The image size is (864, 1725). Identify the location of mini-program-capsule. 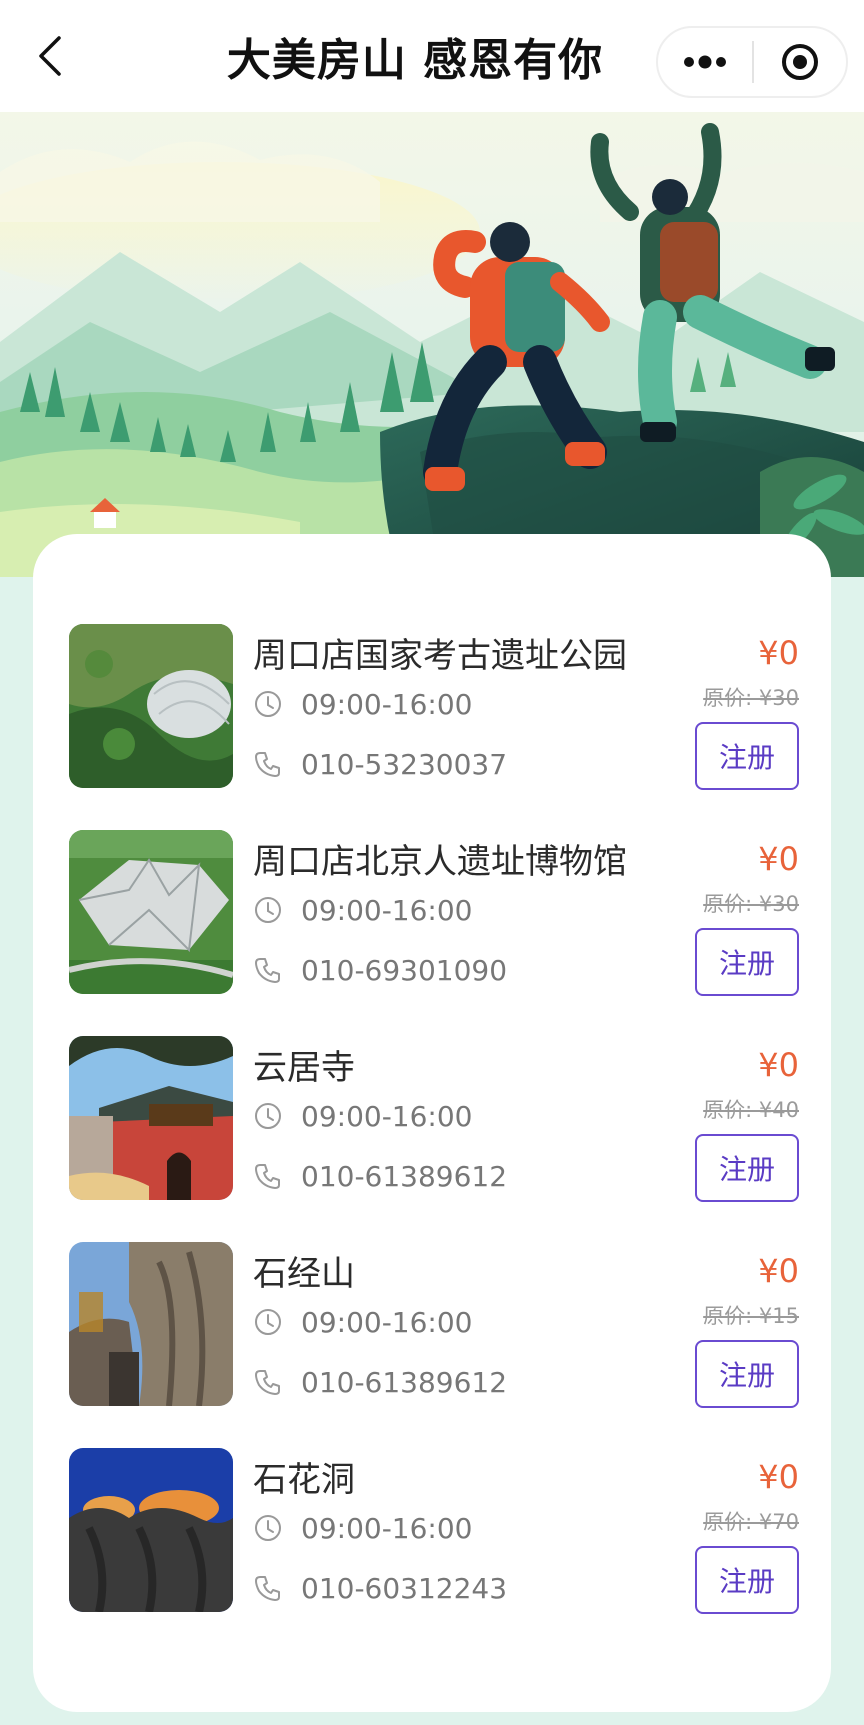
(752, 62).